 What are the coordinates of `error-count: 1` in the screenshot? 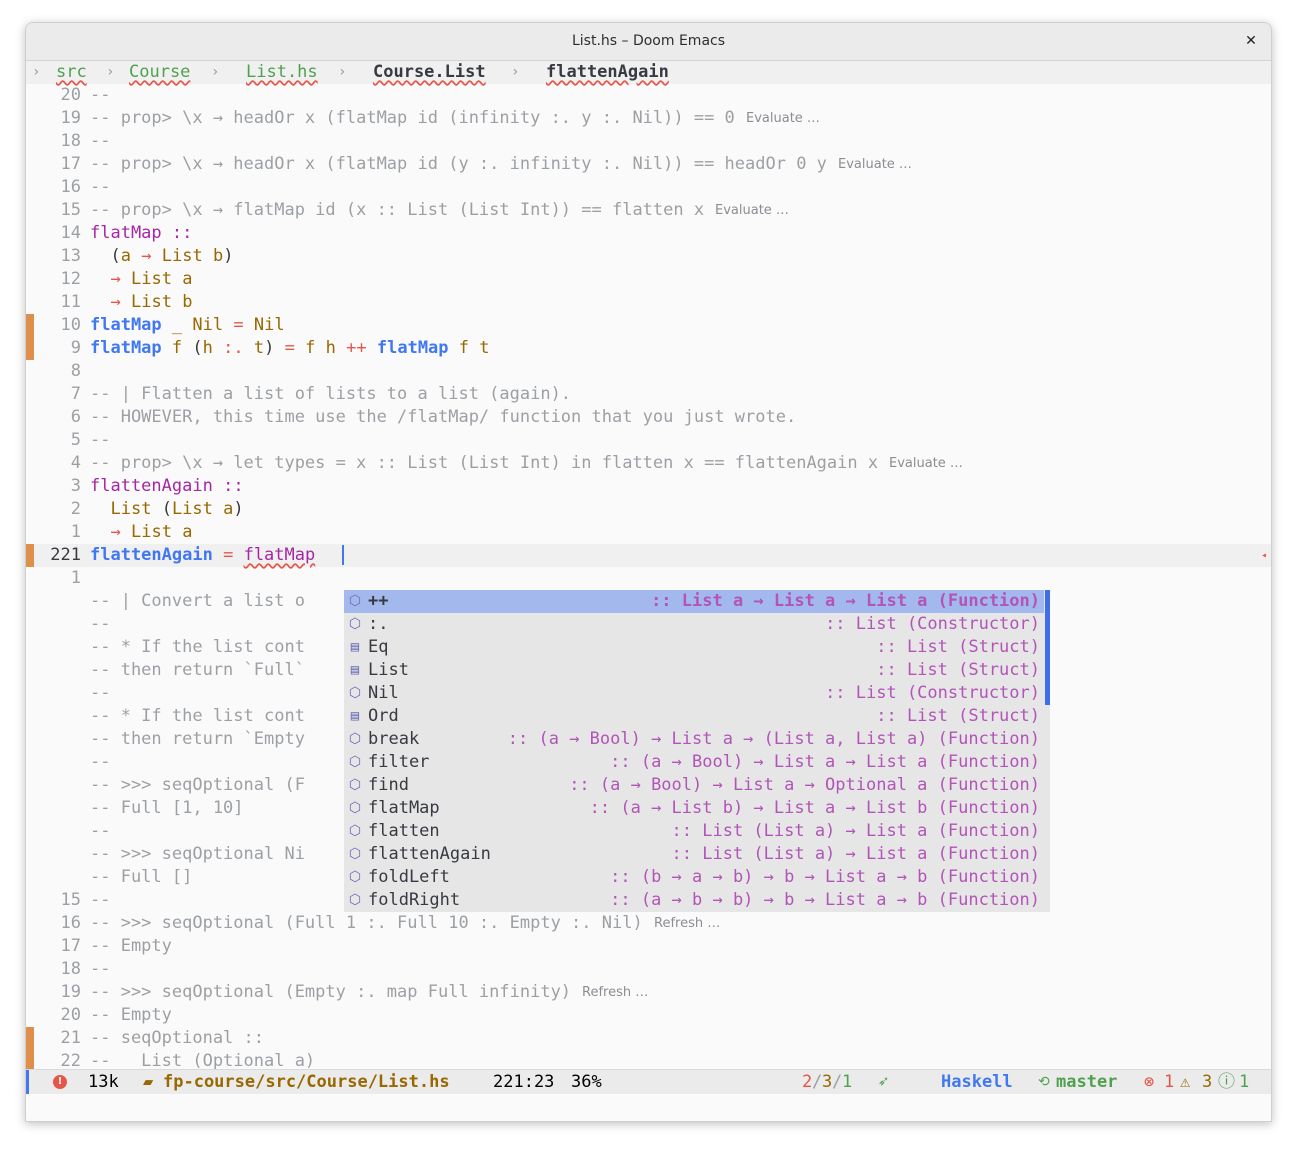 It's located at (1169, 1082).